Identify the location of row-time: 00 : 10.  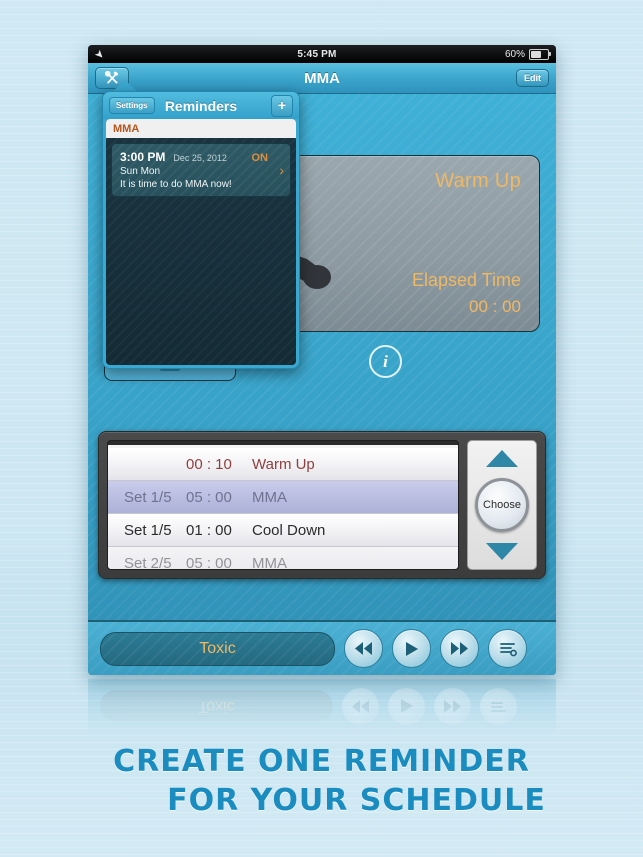
(209, 464).